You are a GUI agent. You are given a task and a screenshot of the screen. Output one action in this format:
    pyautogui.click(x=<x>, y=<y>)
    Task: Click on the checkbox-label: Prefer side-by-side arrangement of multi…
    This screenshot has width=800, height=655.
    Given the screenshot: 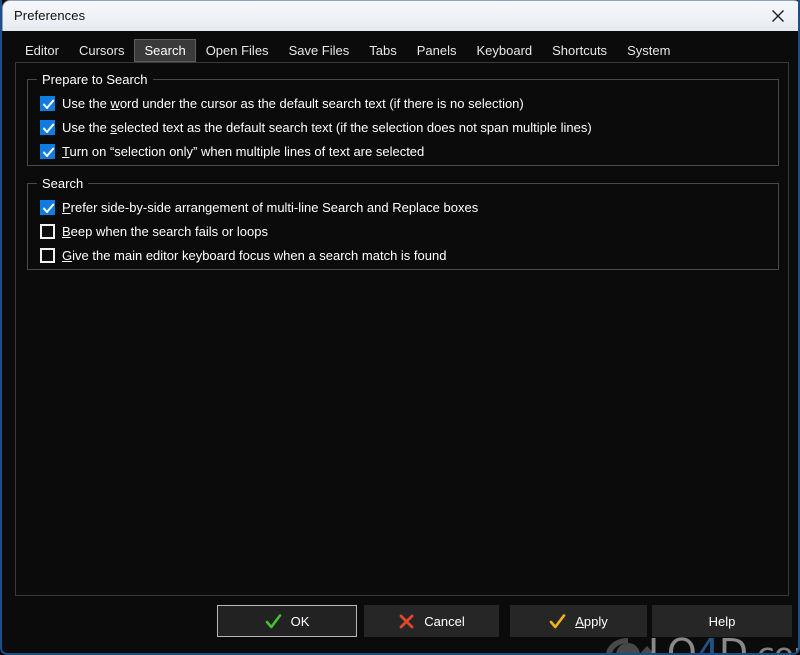 What is the action you would take?
    pyautogui.click(x=270, y=207)
    